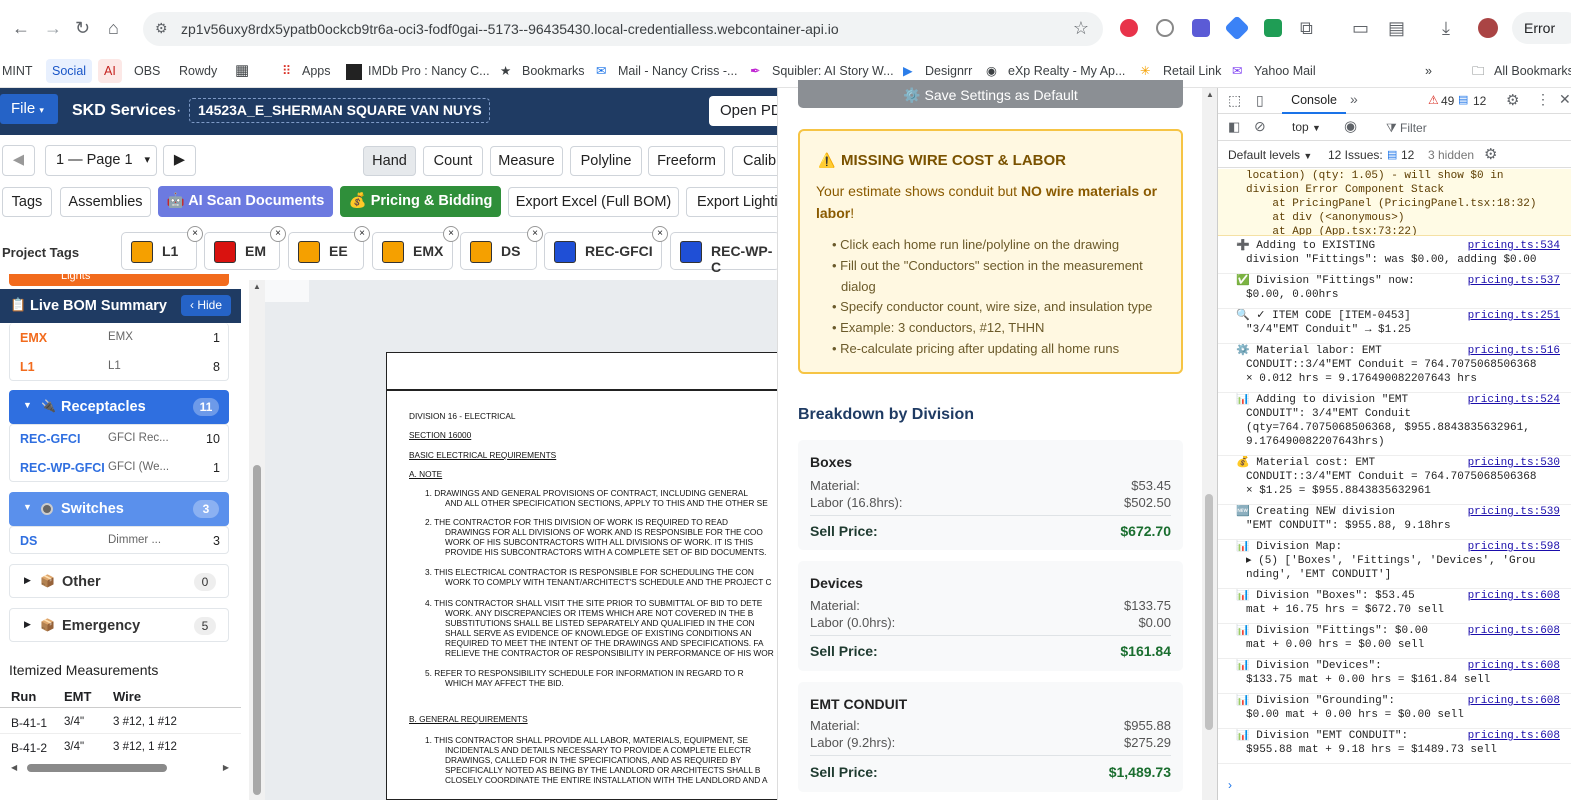  I want to click on issues-count: 12, so click(1407, 155).